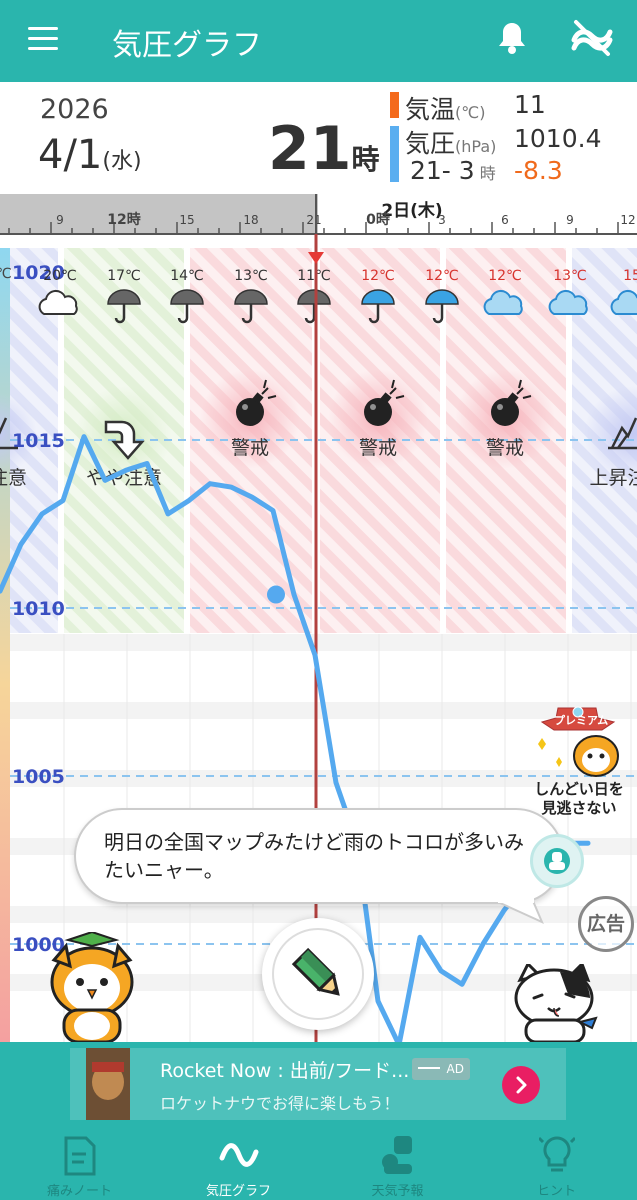 The width and height of the screenshot is (637, 1200). What do you see at coordinates (397, 1155) in the screenshot?
I see `weather-icon` at bounding box center [397, 1155].